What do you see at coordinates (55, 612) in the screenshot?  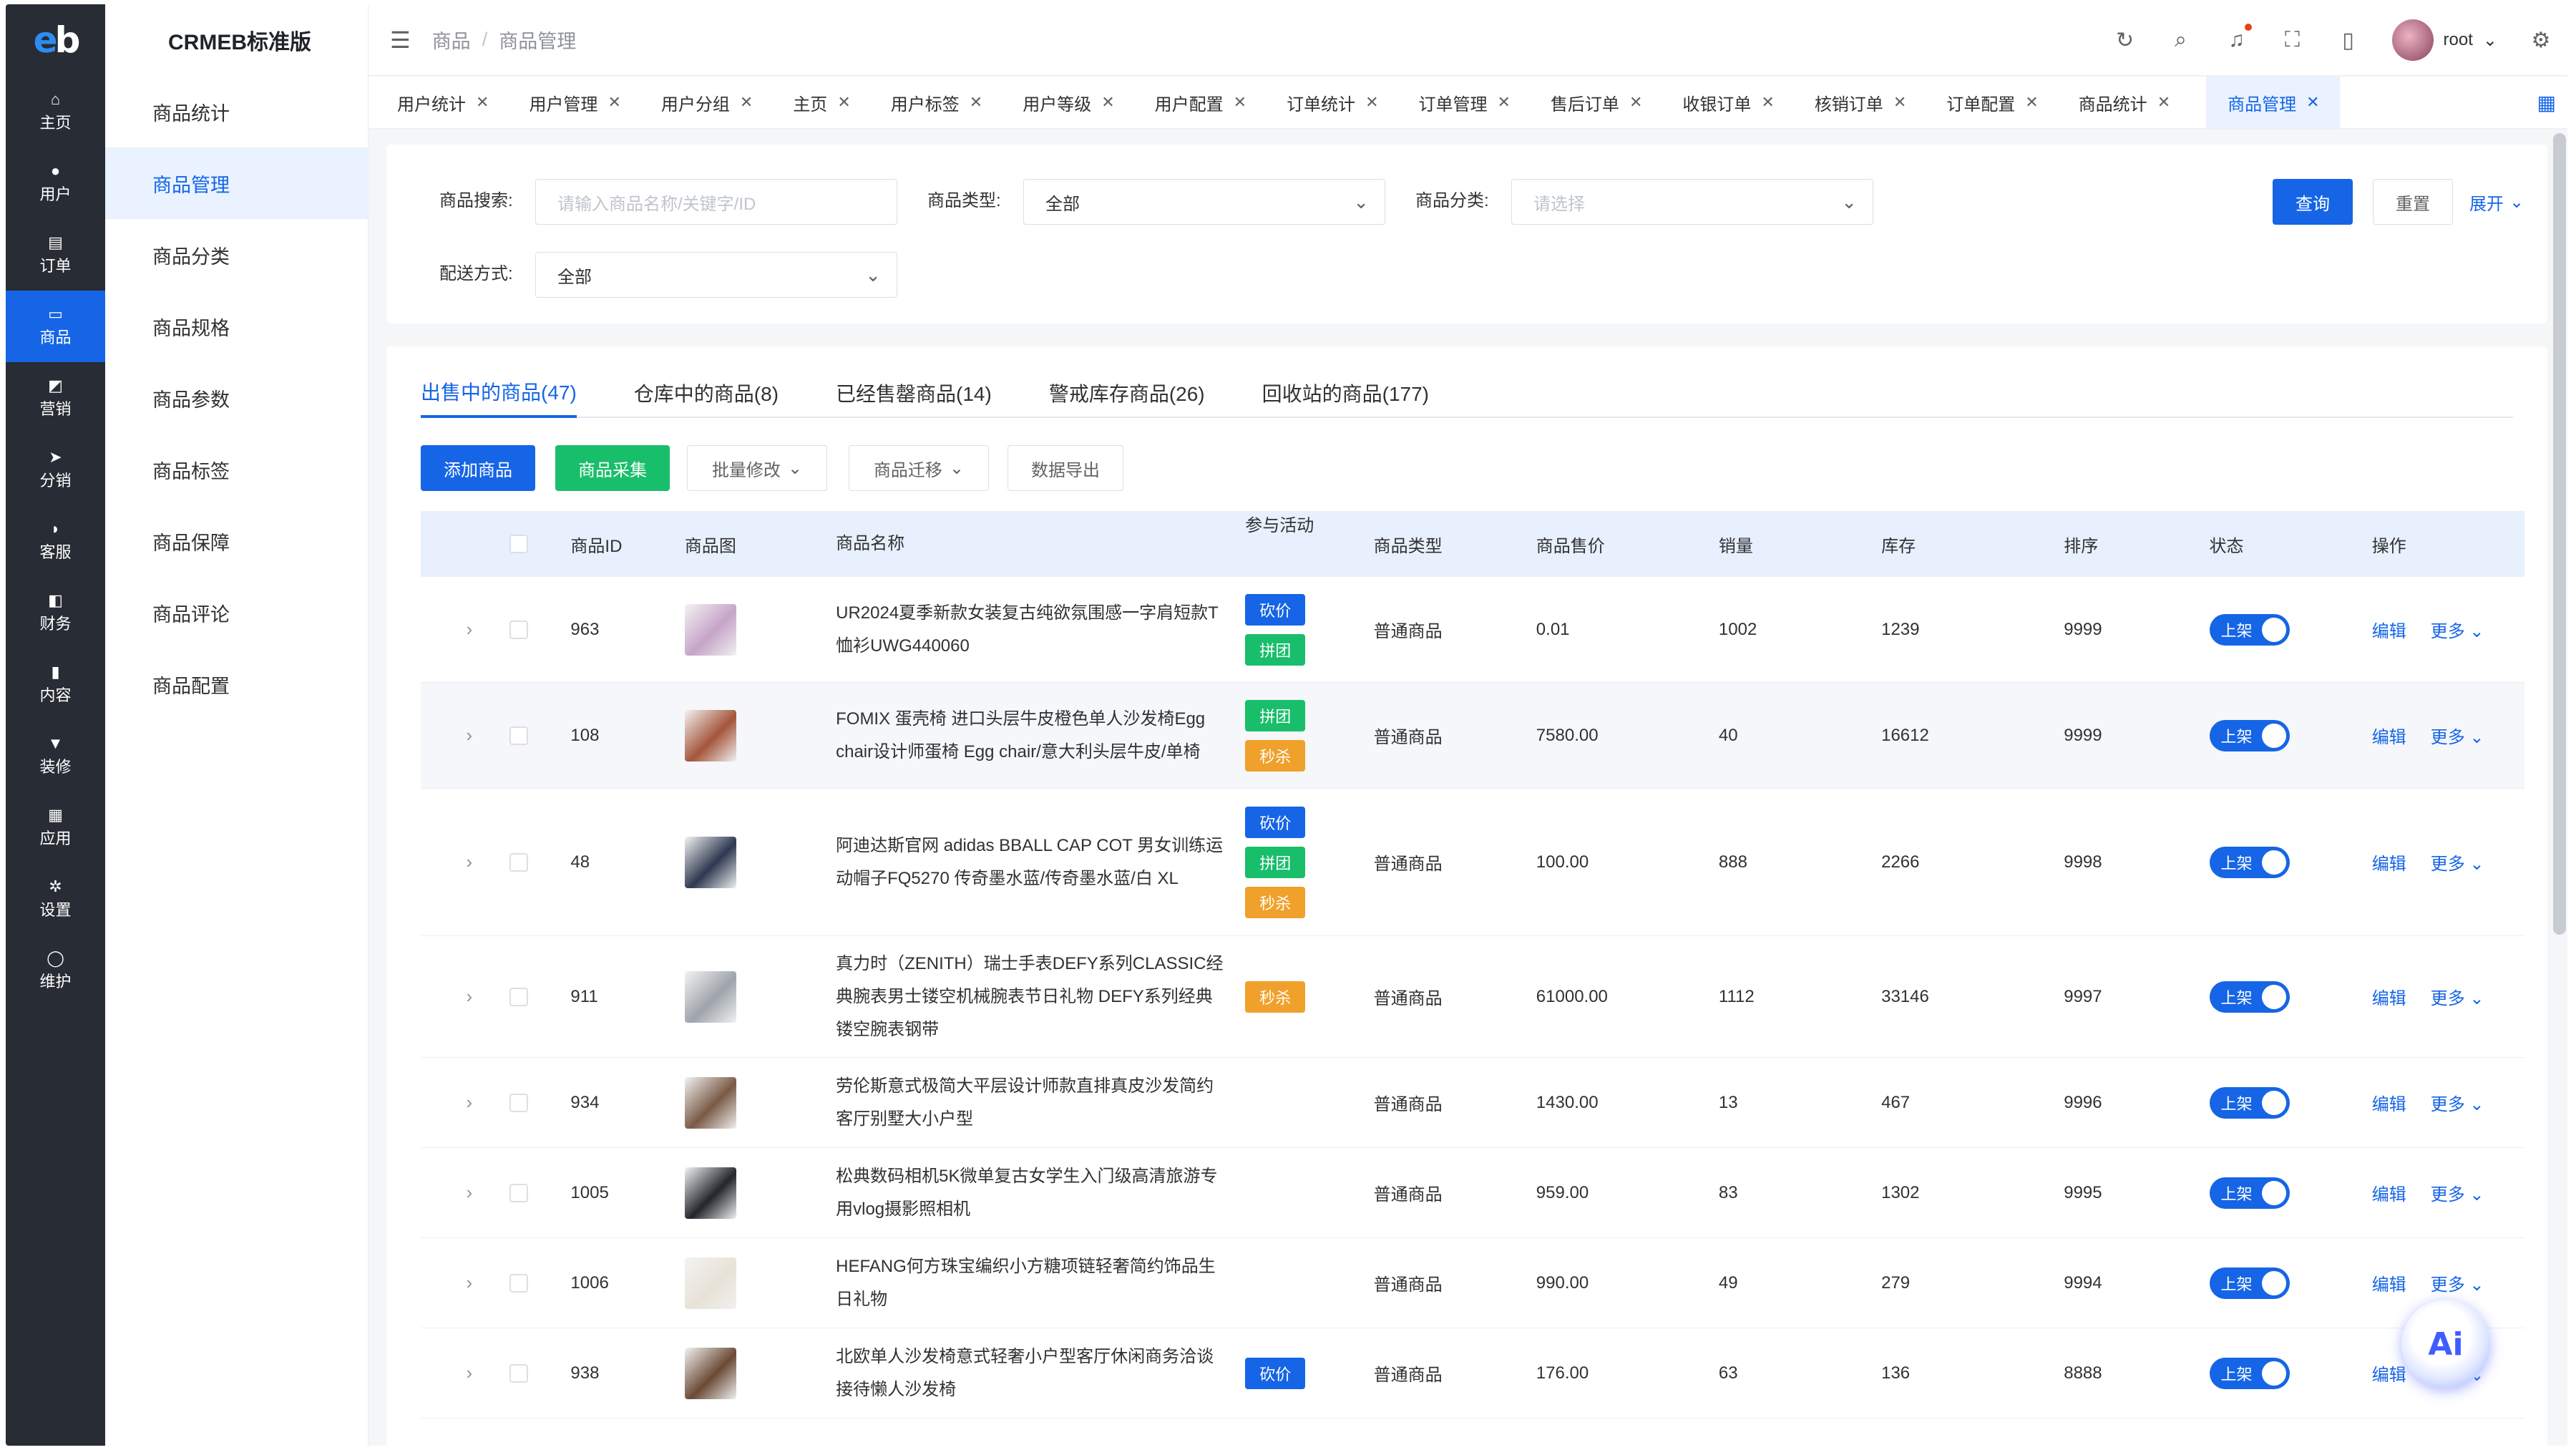 I see `nav-item-finance: ◧ 财务` at bounding box center [55, 612].